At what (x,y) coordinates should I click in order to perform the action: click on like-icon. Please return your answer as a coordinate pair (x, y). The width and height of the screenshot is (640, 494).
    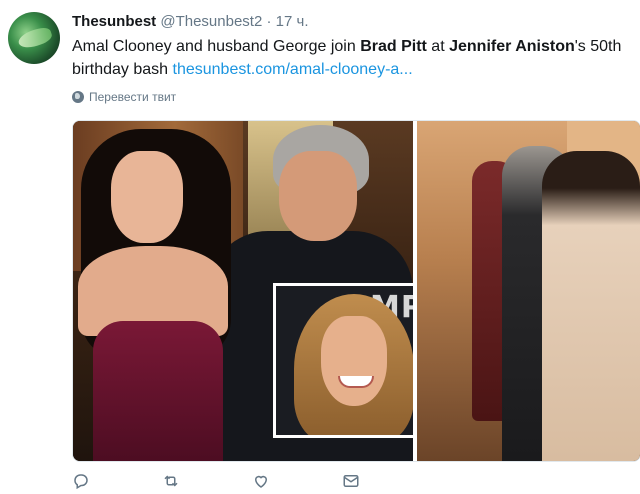
    Looking at the image, I should click on (261, 481).